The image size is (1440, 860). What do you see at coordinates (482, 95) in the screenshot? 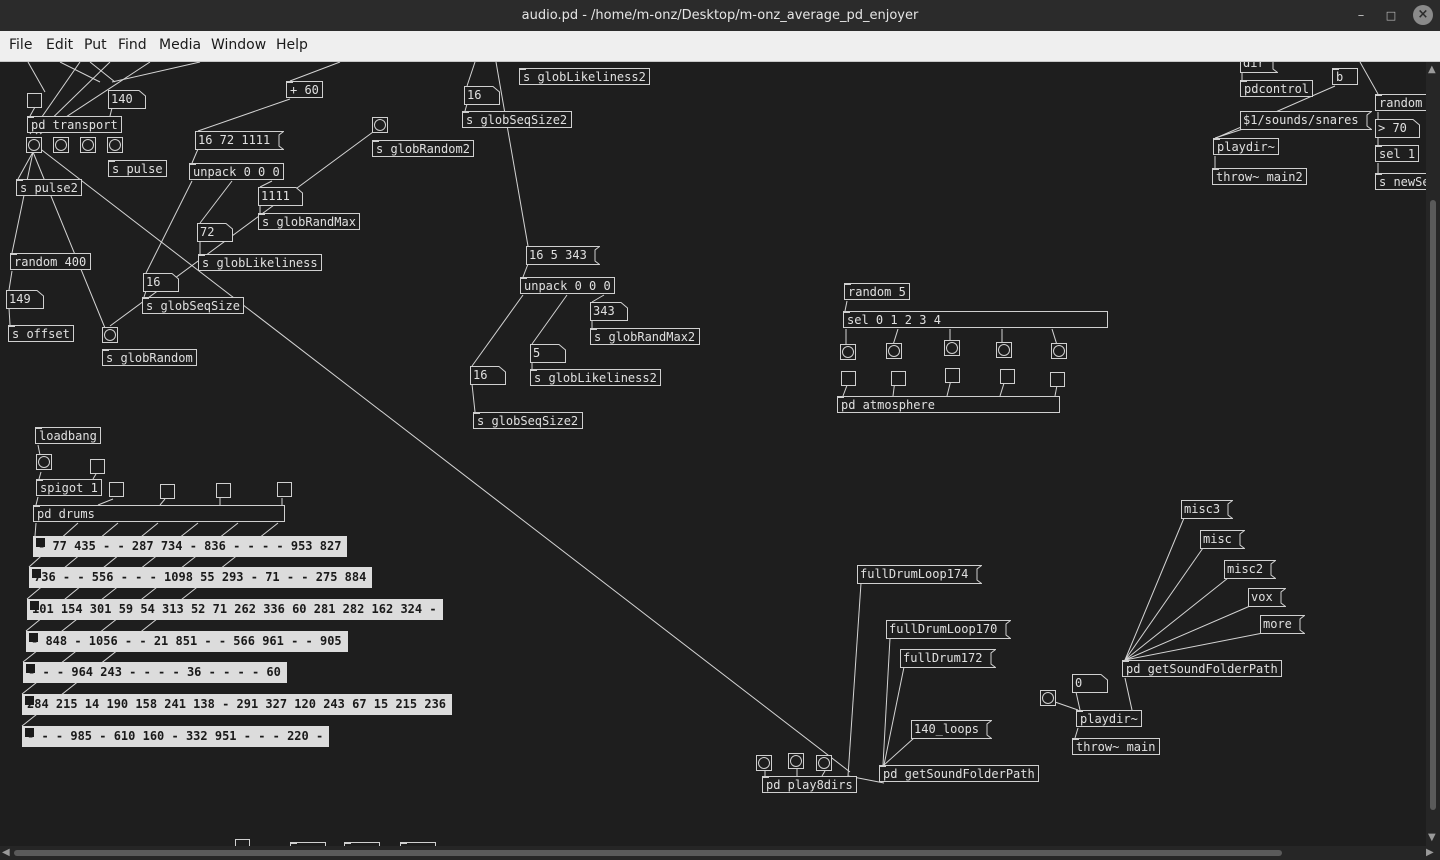
I see `number-16-b: 16` at bounding box center [482, 95].